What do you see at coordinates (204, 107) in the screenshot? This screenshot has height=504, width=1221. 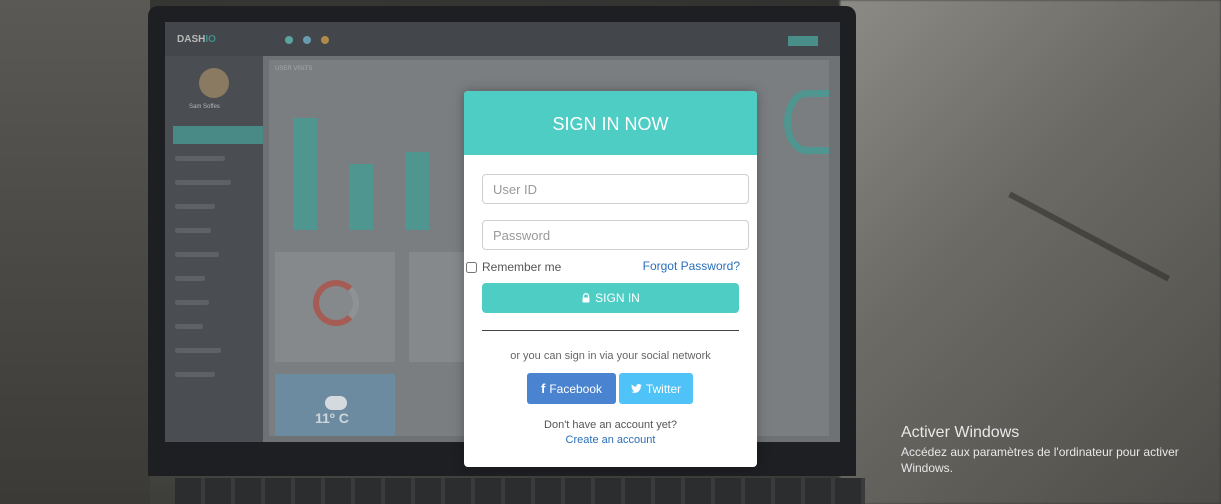 I see `dashboard-user-name: Sam Soffes` at bounding box center [204, 107].